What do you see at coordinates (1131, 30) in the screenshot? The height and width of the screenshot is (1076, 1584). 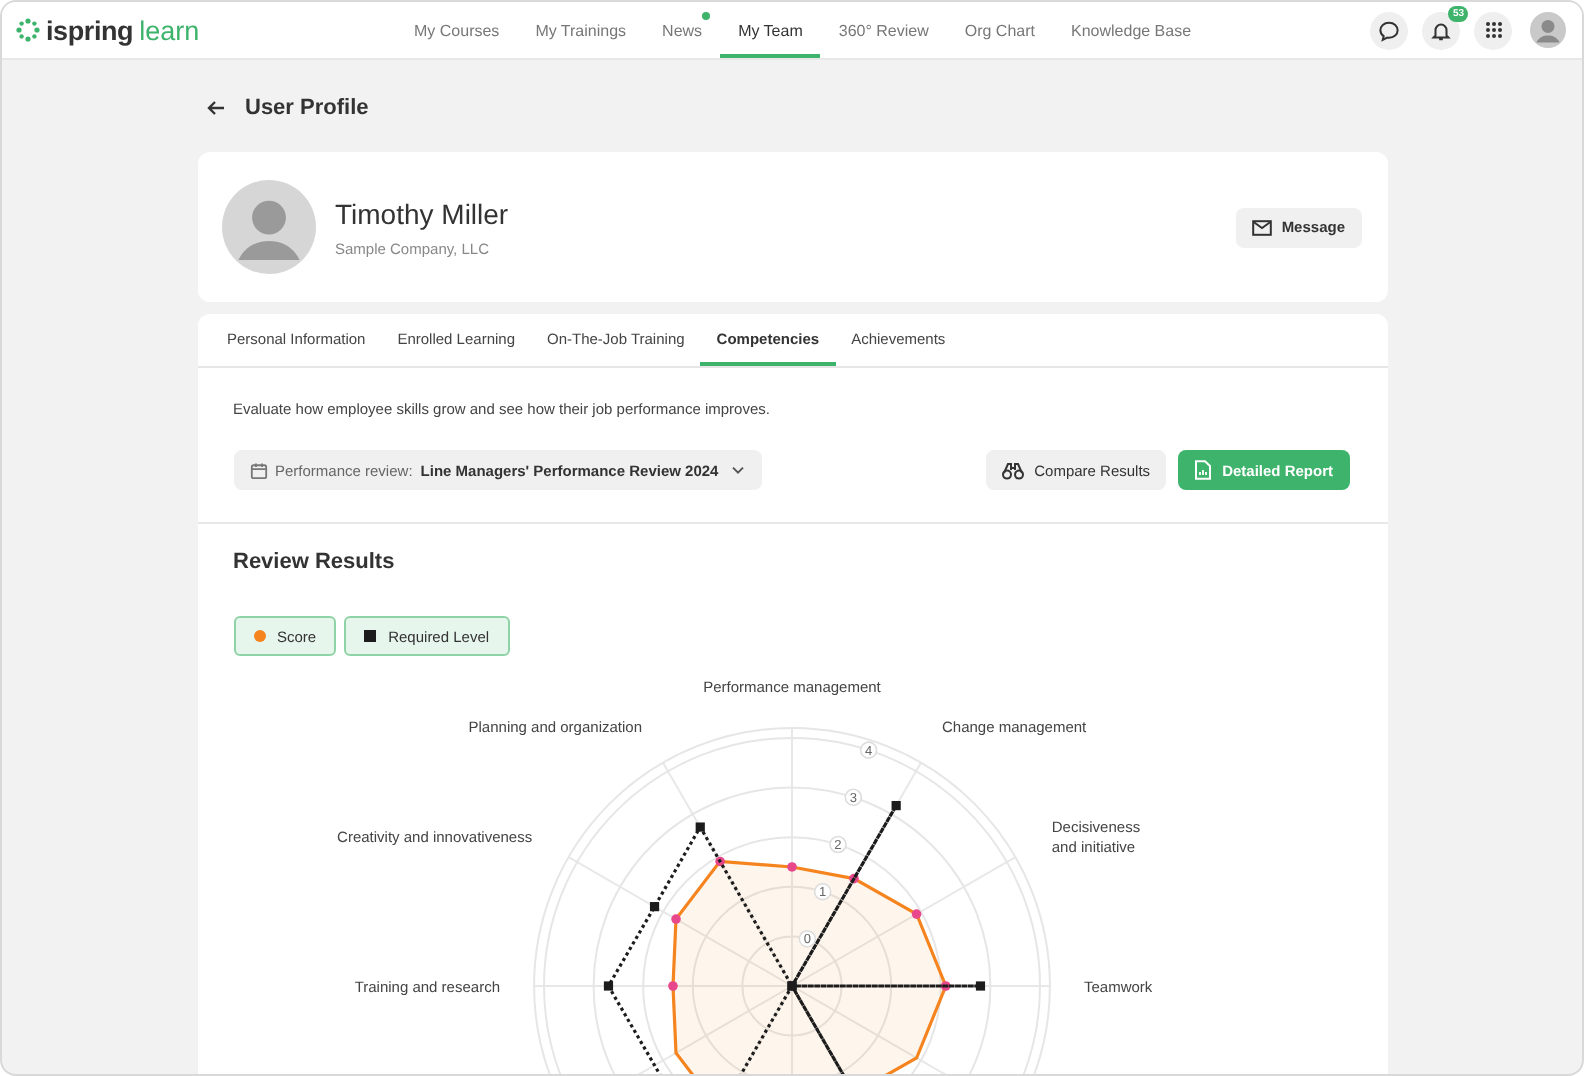 I see `nav-link: Knowledge Base` at bounding box center [1131, 30].